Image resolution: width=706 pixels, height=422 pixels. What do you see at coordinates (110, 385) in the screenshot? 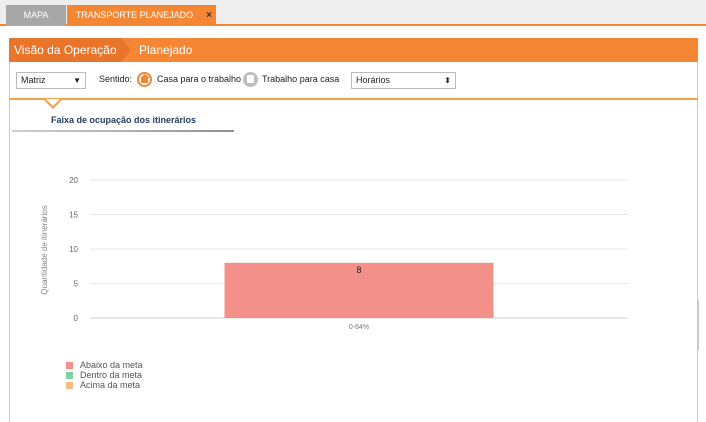
I see `legend-label: Acima da meta` at bounding box center [110, 385].